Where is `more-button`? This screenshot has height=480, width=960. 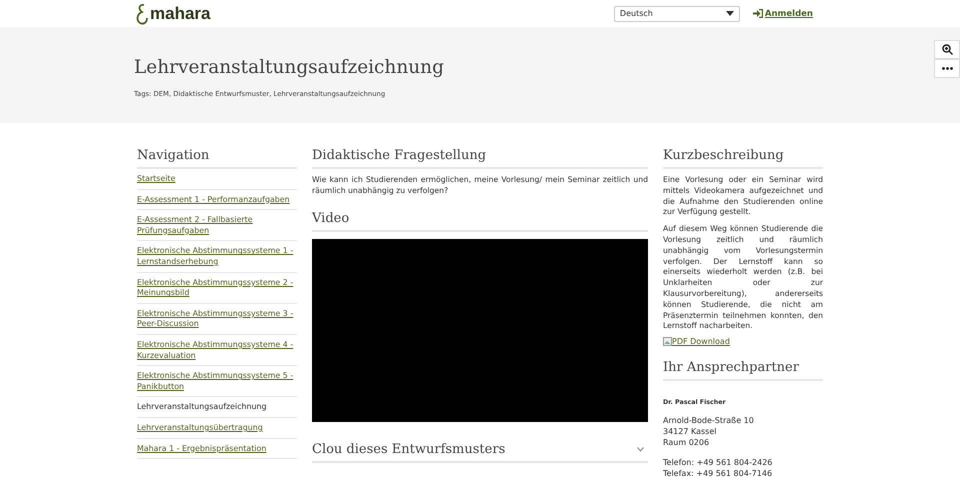
more-button is located at coordinates (947, 68).